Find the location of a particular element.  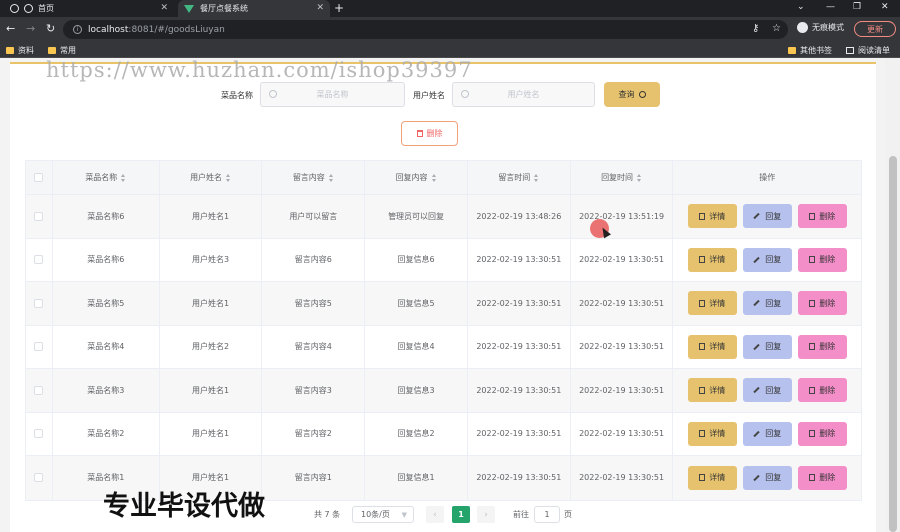

header-message-time: 留言时间 is located at coordinates (519, 177).